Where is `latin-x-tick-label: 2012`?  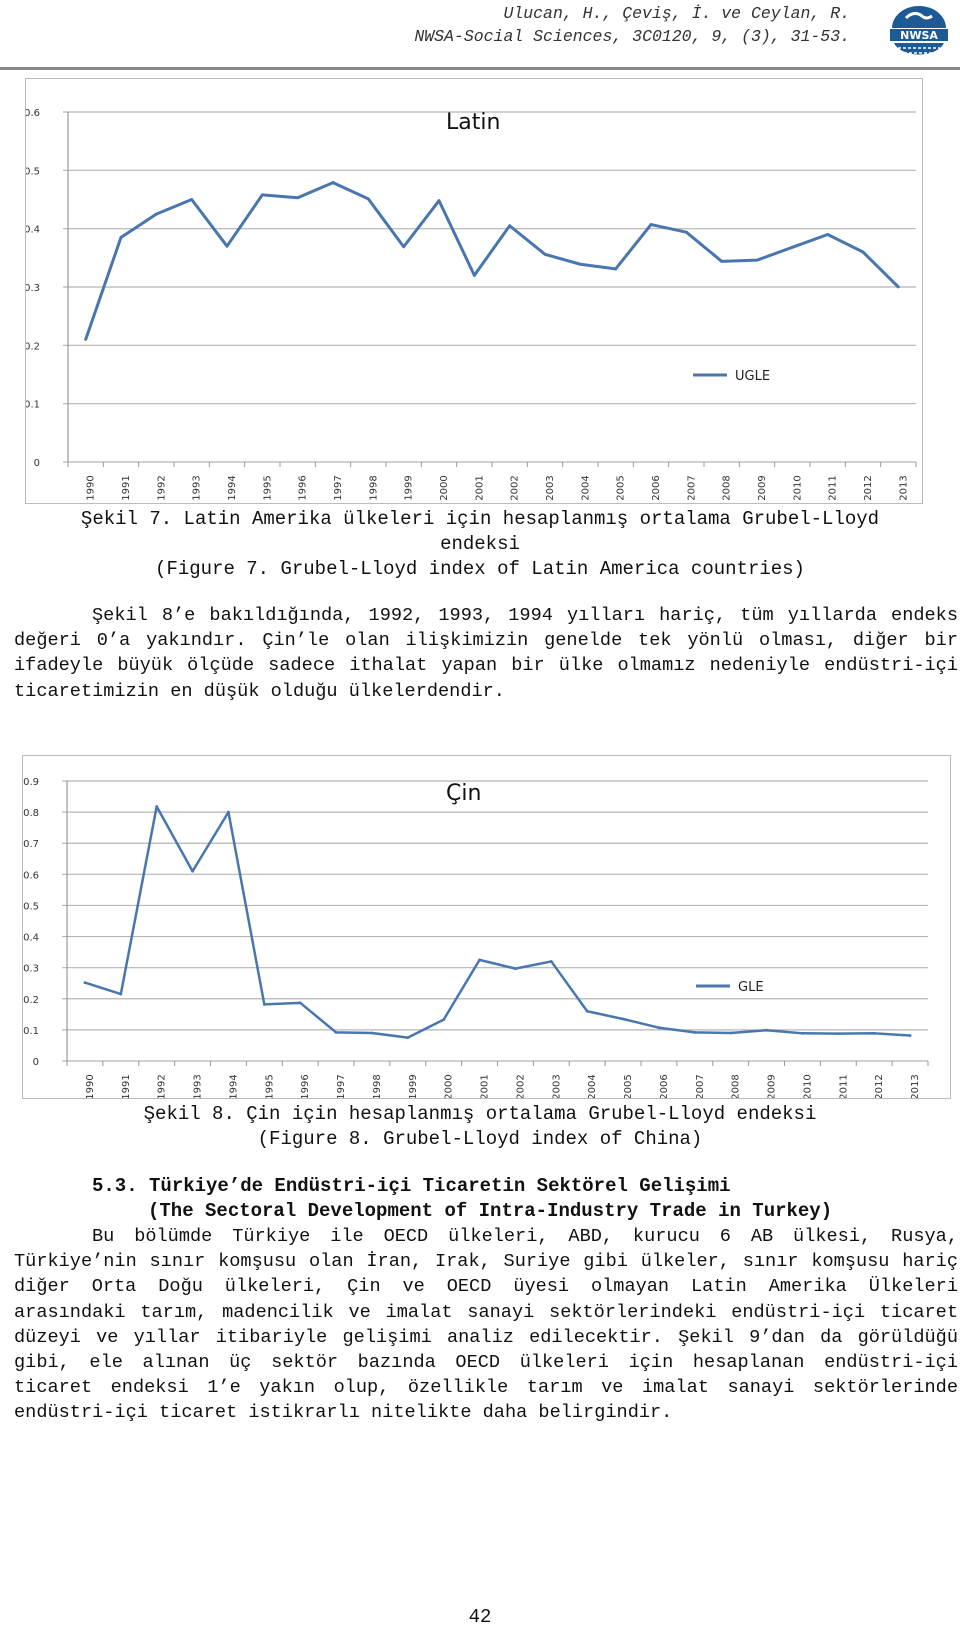 latin-x-tick-label: 2012 is located at coordinates (868, 487).